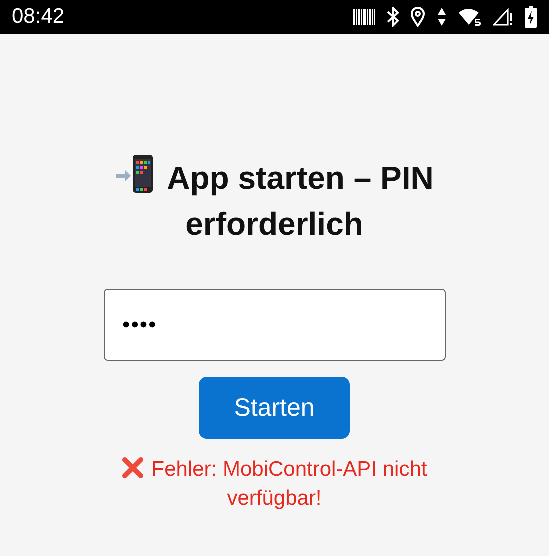 Image resolution: width=549 pixels, height=556 pixels. What do you see at coordinates (442, 17) in the screenshot?
I see `data-arrows-icon` at bounding box center [442, 17].